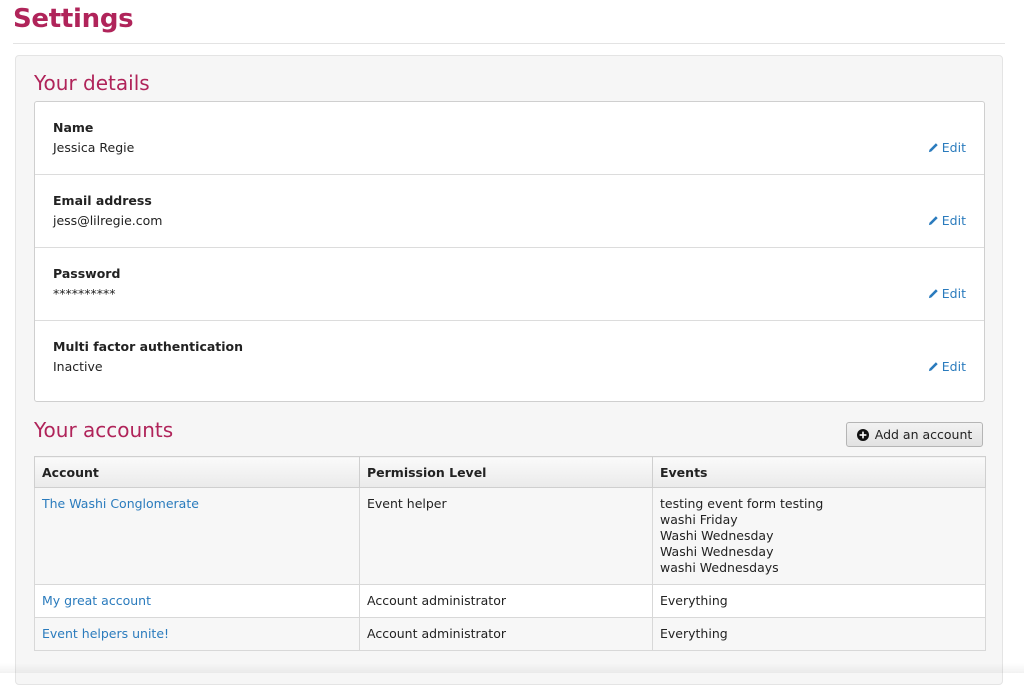 This screenshot has width=1024, height=685. I want to click on edit-password-link: Edit, so click(947, 293).